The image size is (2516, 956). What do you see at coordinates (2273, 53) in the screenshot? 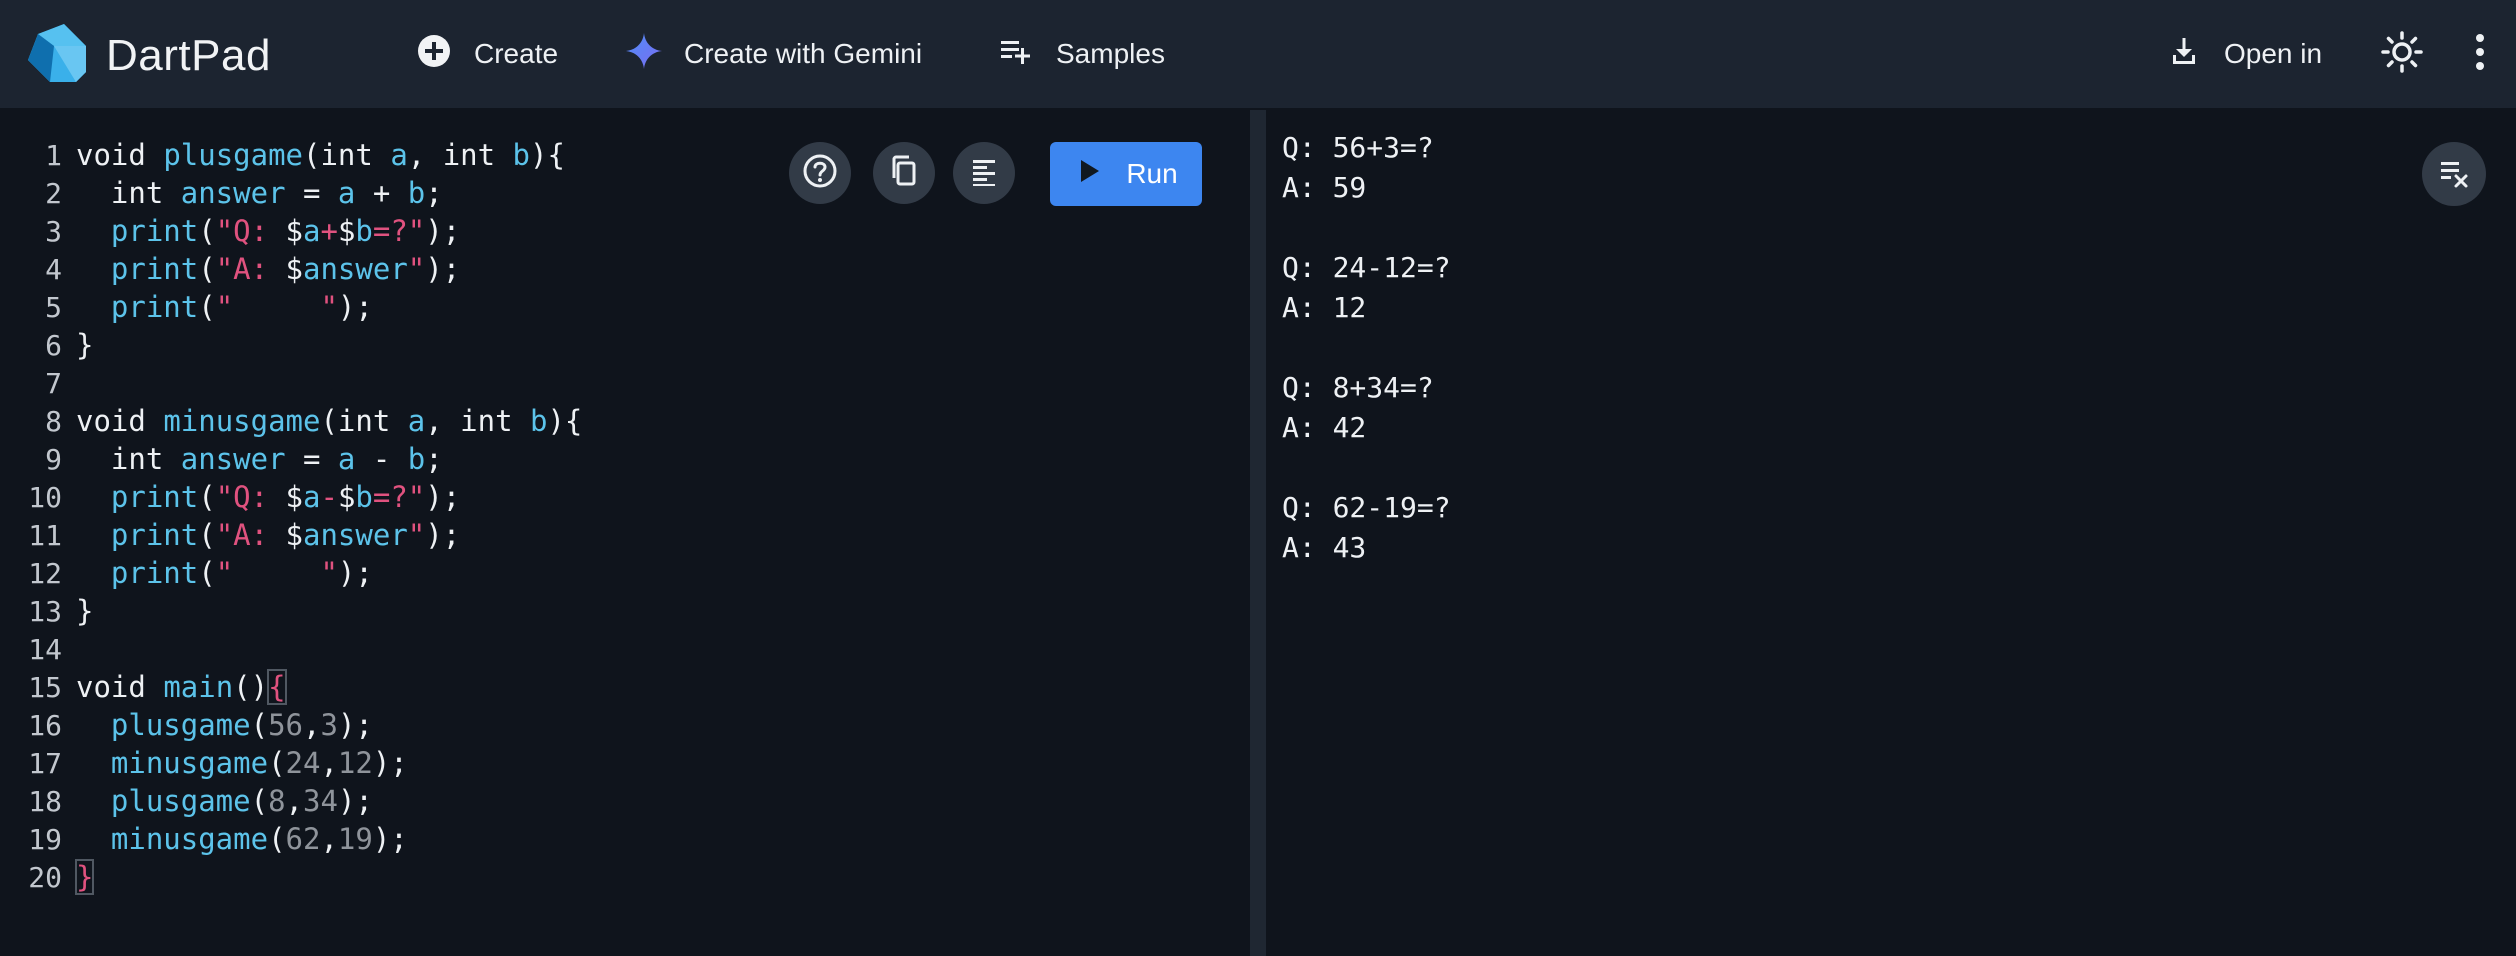
I see `open-in-label: Open in` at bounding box center [2273, 53].